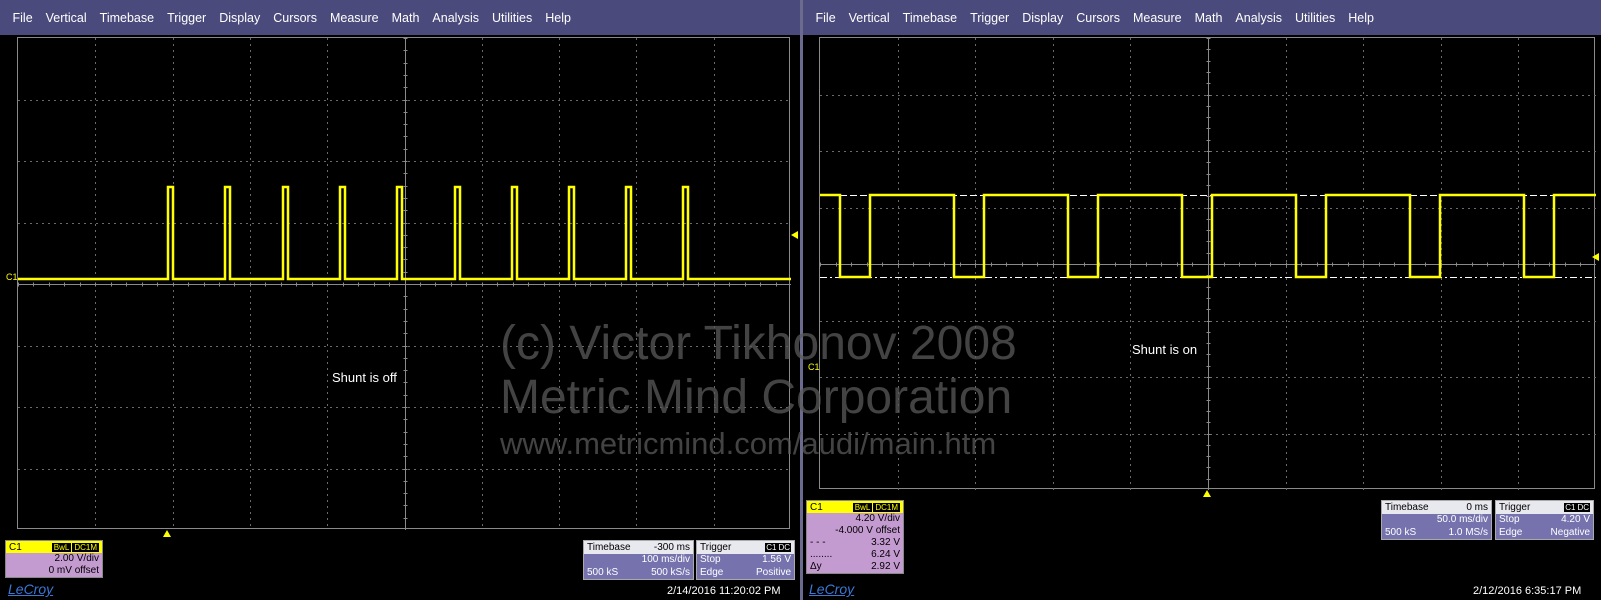  What do you see at coordinates (665, 559) in the screenshot?
I see `time-per-div: 100 ms/div` at bounding box center [665, 559].